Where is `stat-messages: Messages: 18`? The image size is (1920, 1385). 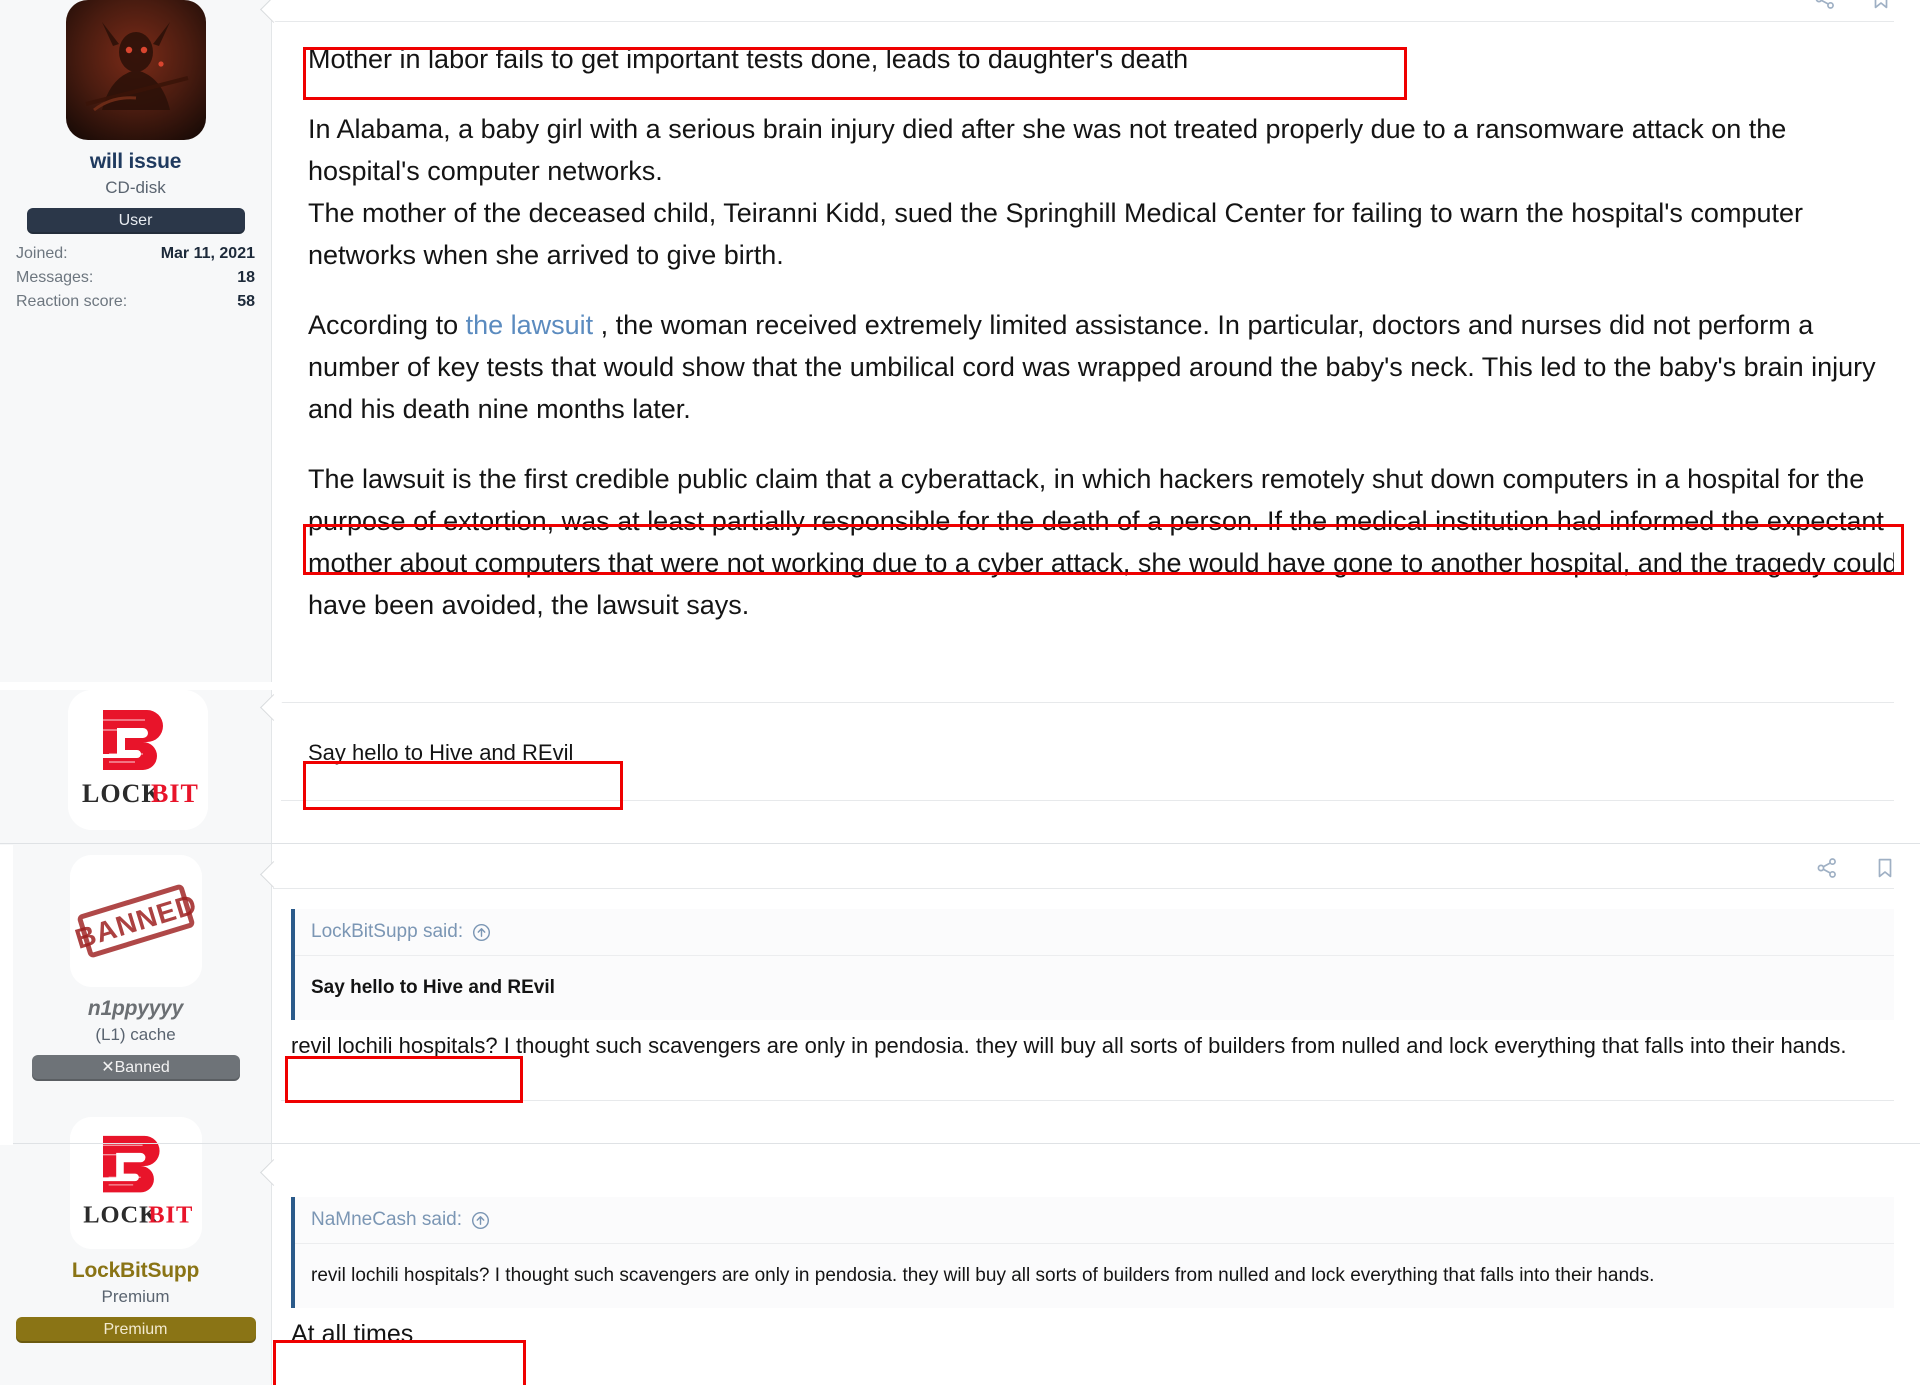
stat-messages: Messages: 18 is located at coordinates (135, 278).